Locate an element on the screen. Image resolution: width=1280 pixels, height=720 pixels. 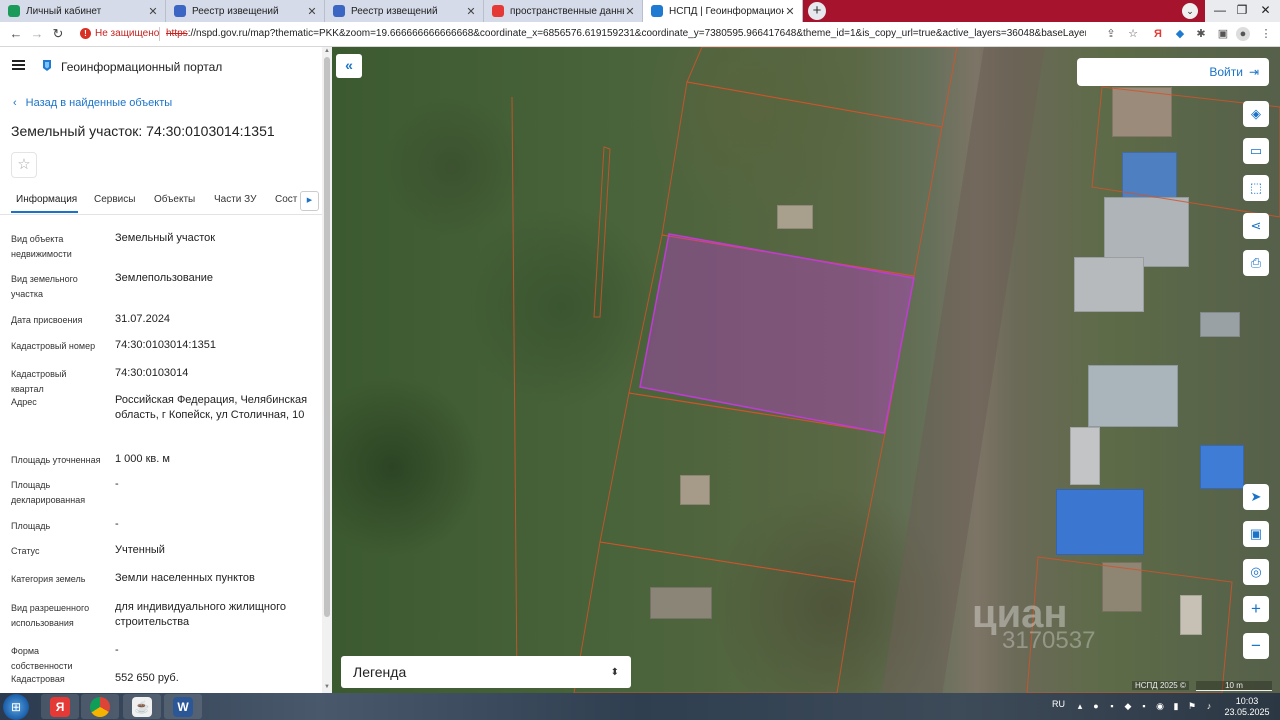
tab-composition: Сост is located at coordinates (286, 199).